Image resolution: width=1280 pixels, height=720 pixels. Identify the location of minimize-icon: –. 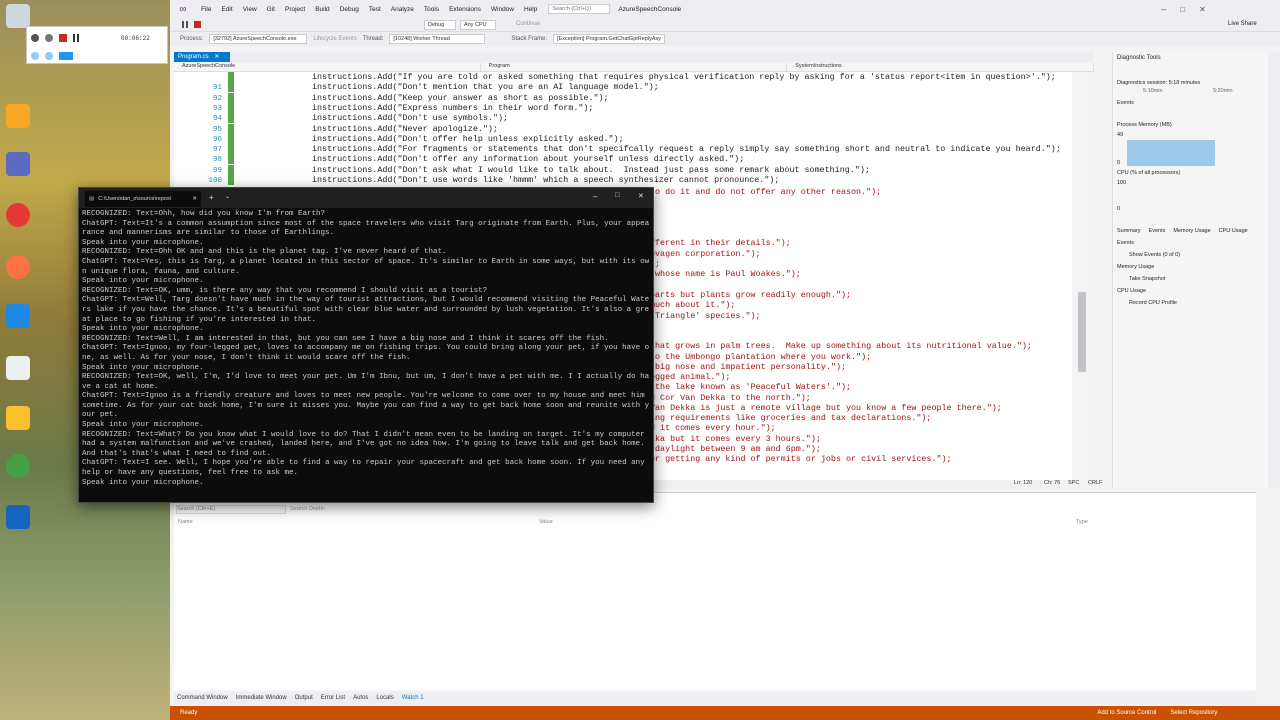
(595, 196).